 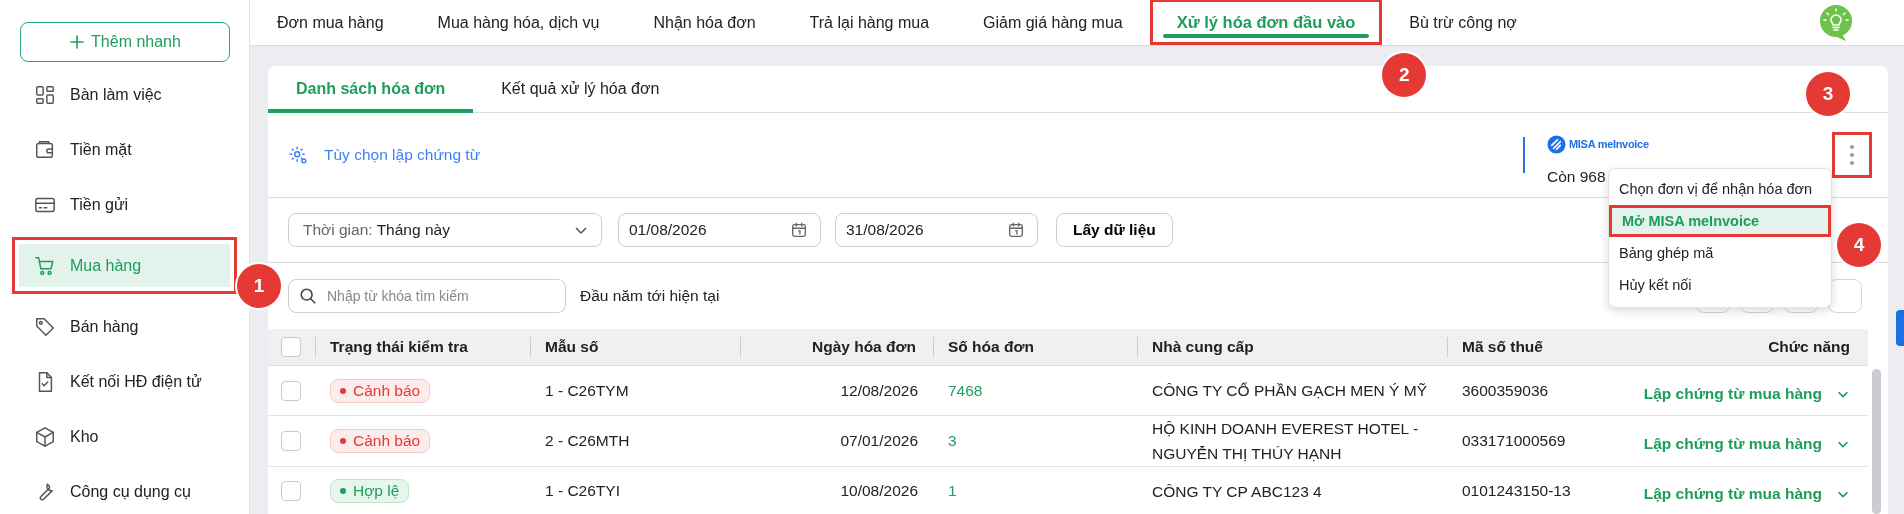 I want to click on vertical-dots-icon, so click(x=1852, y=155).